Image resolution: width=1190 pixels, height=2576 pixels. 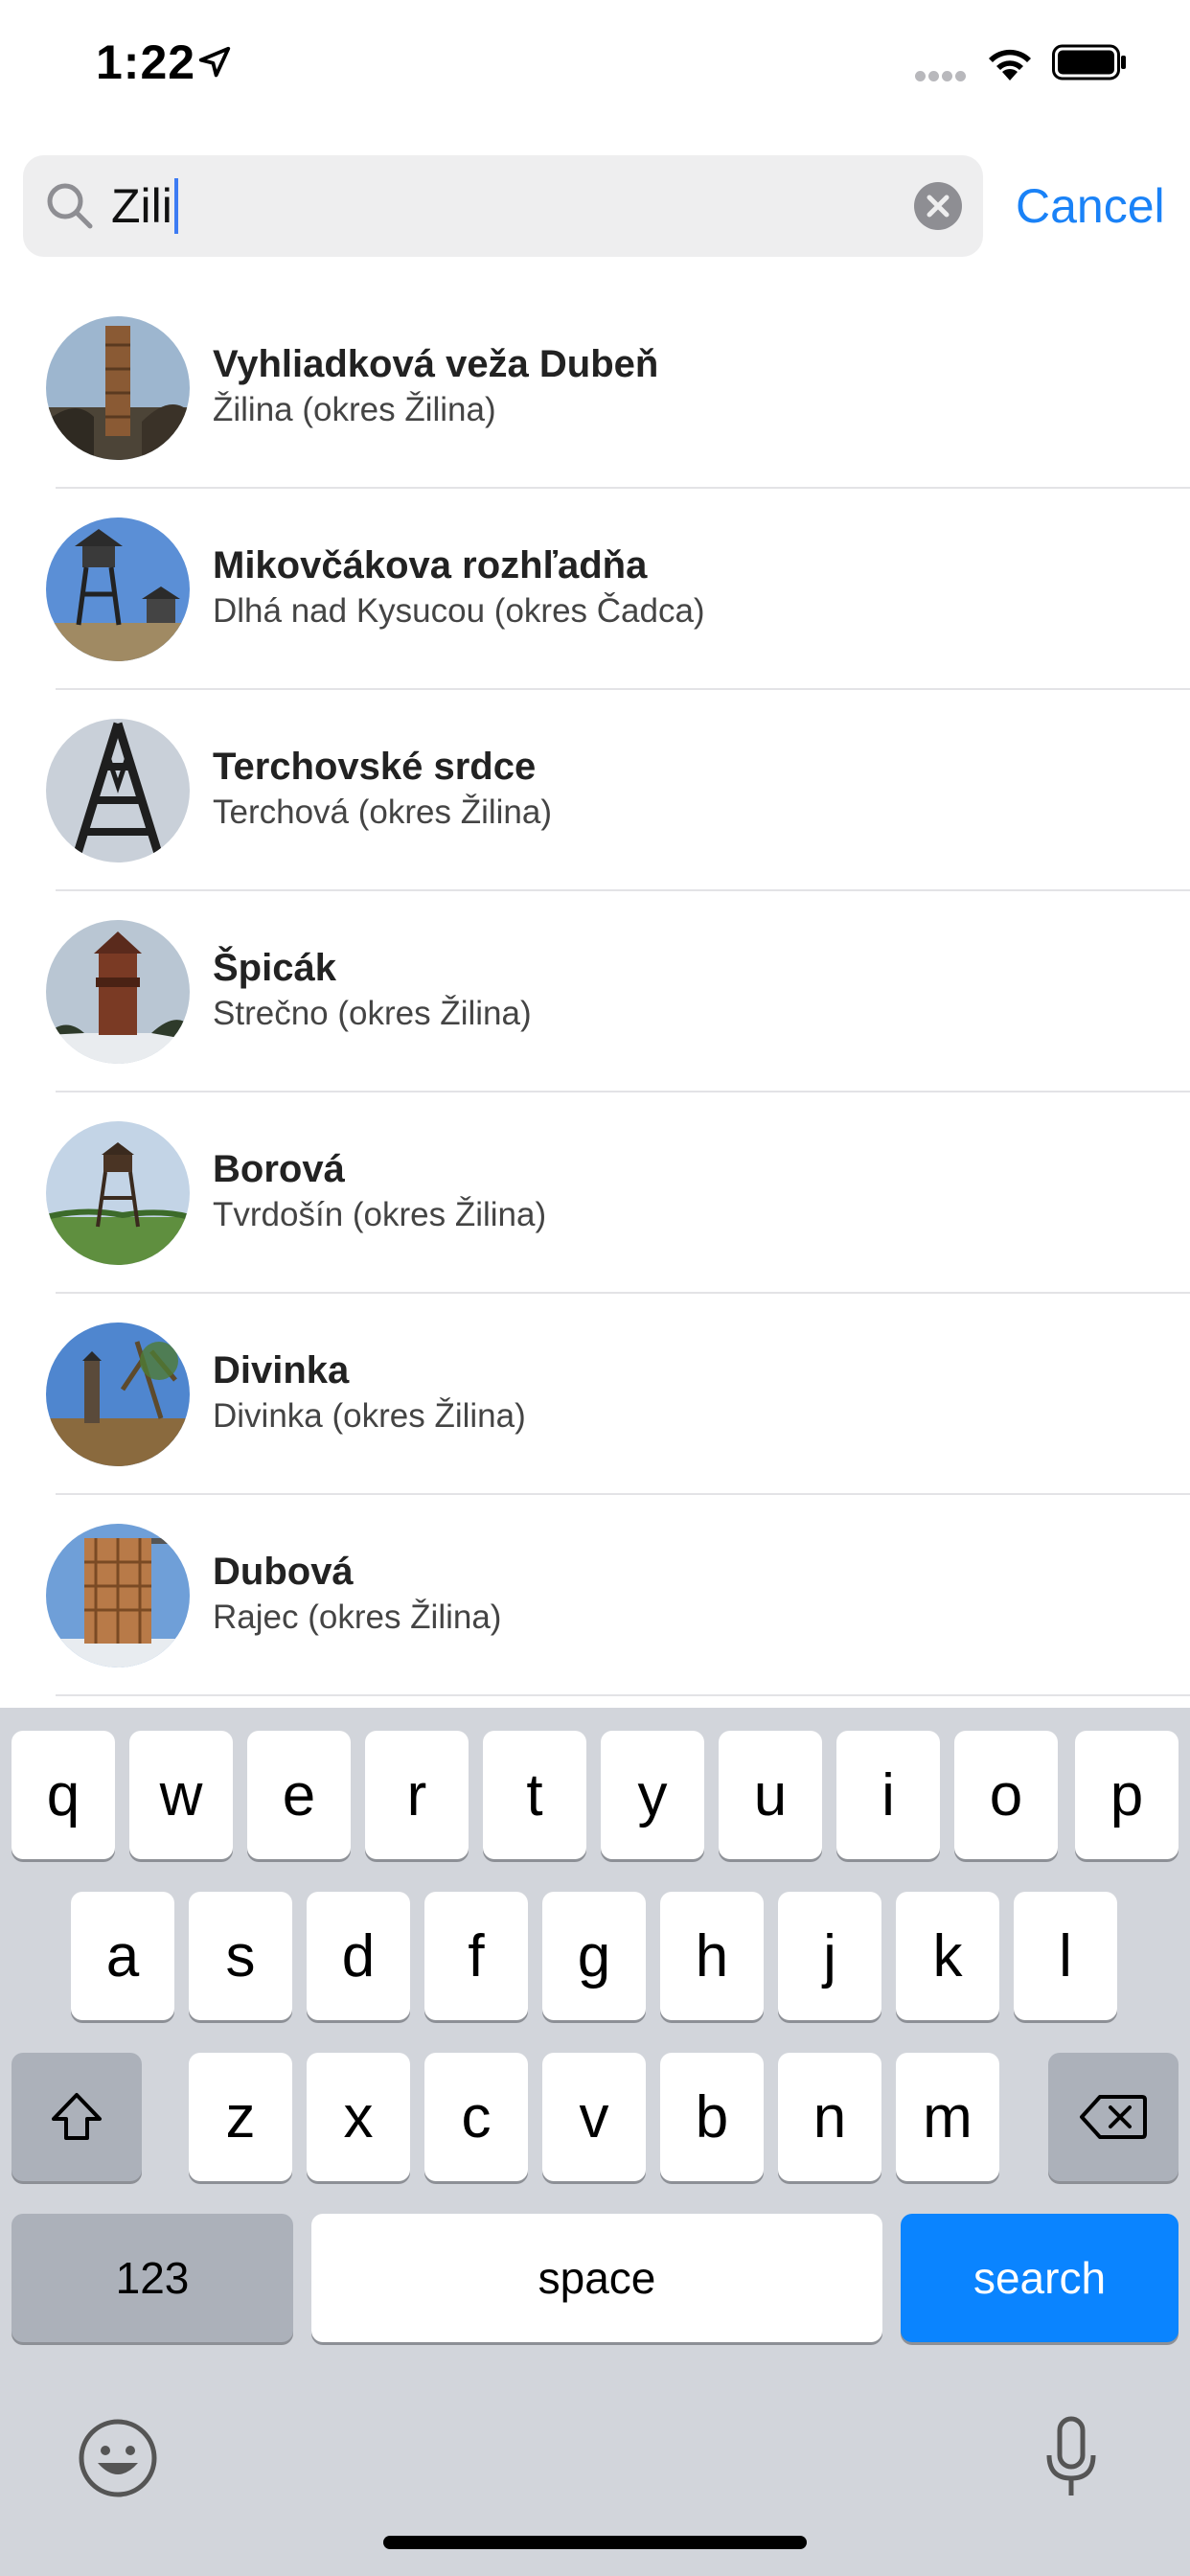 What do you see at coordinates (380, 1214) in the screenshot?
I see `result-subtitle: Tvrdošín (okres Žilina)` at bounding box center [380, 1214].